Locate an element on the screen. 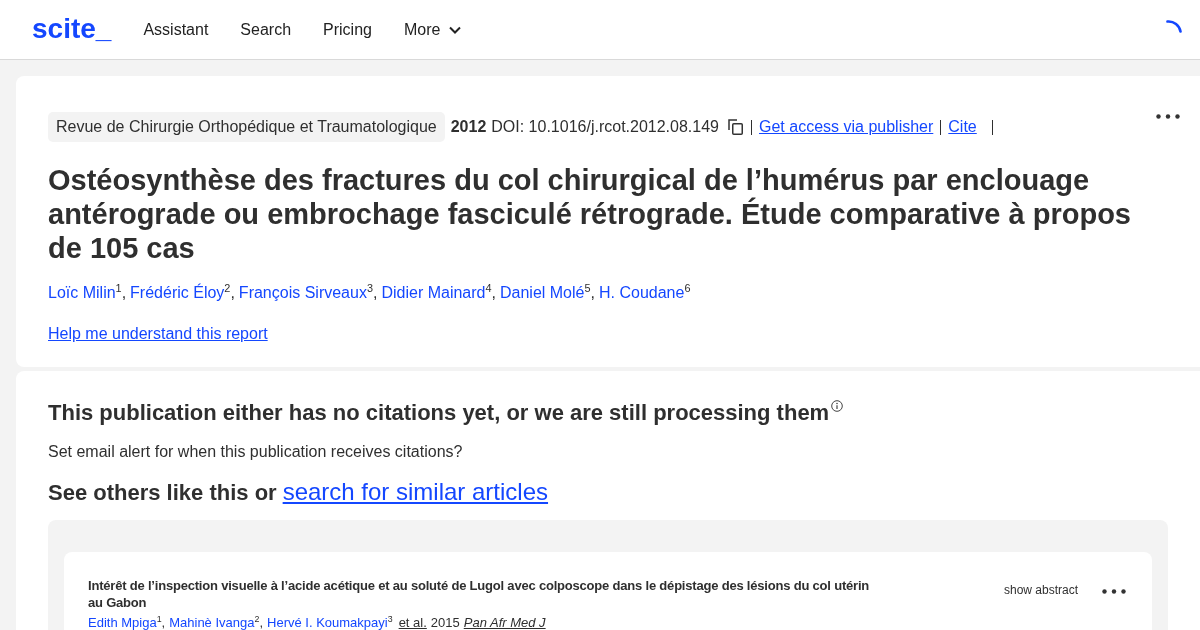  nav-link: Assistant is located at coordinates (176, 29).